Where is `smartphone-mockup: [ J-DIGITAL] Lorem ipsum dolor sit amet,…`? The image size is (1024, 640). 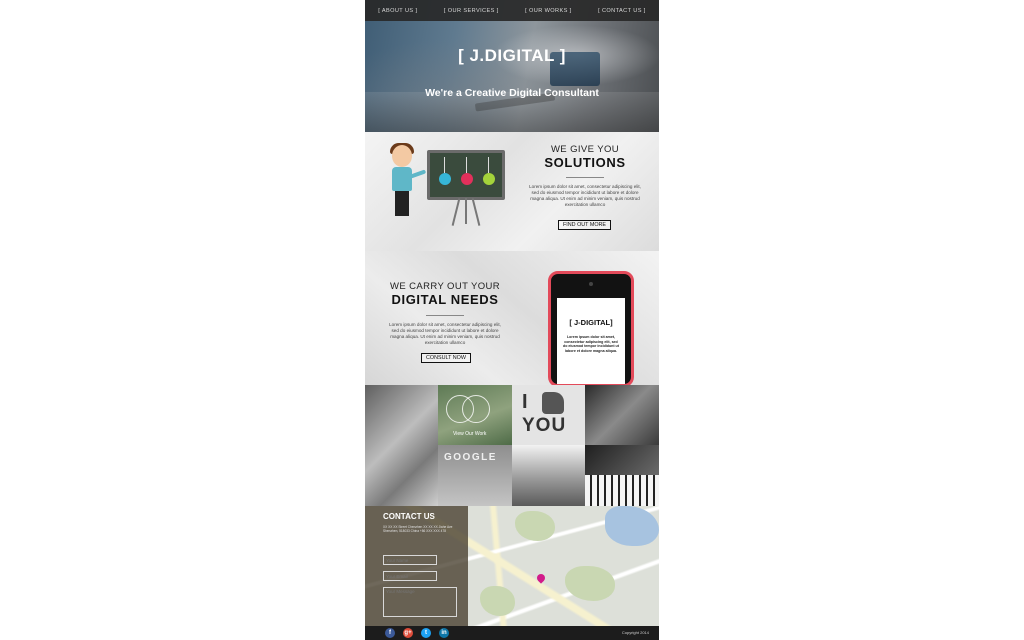 smartphone-mockup: [ J-DIGITAL] Lorem ipsum dolor sit amet,… is located at coordinates (591, 329).